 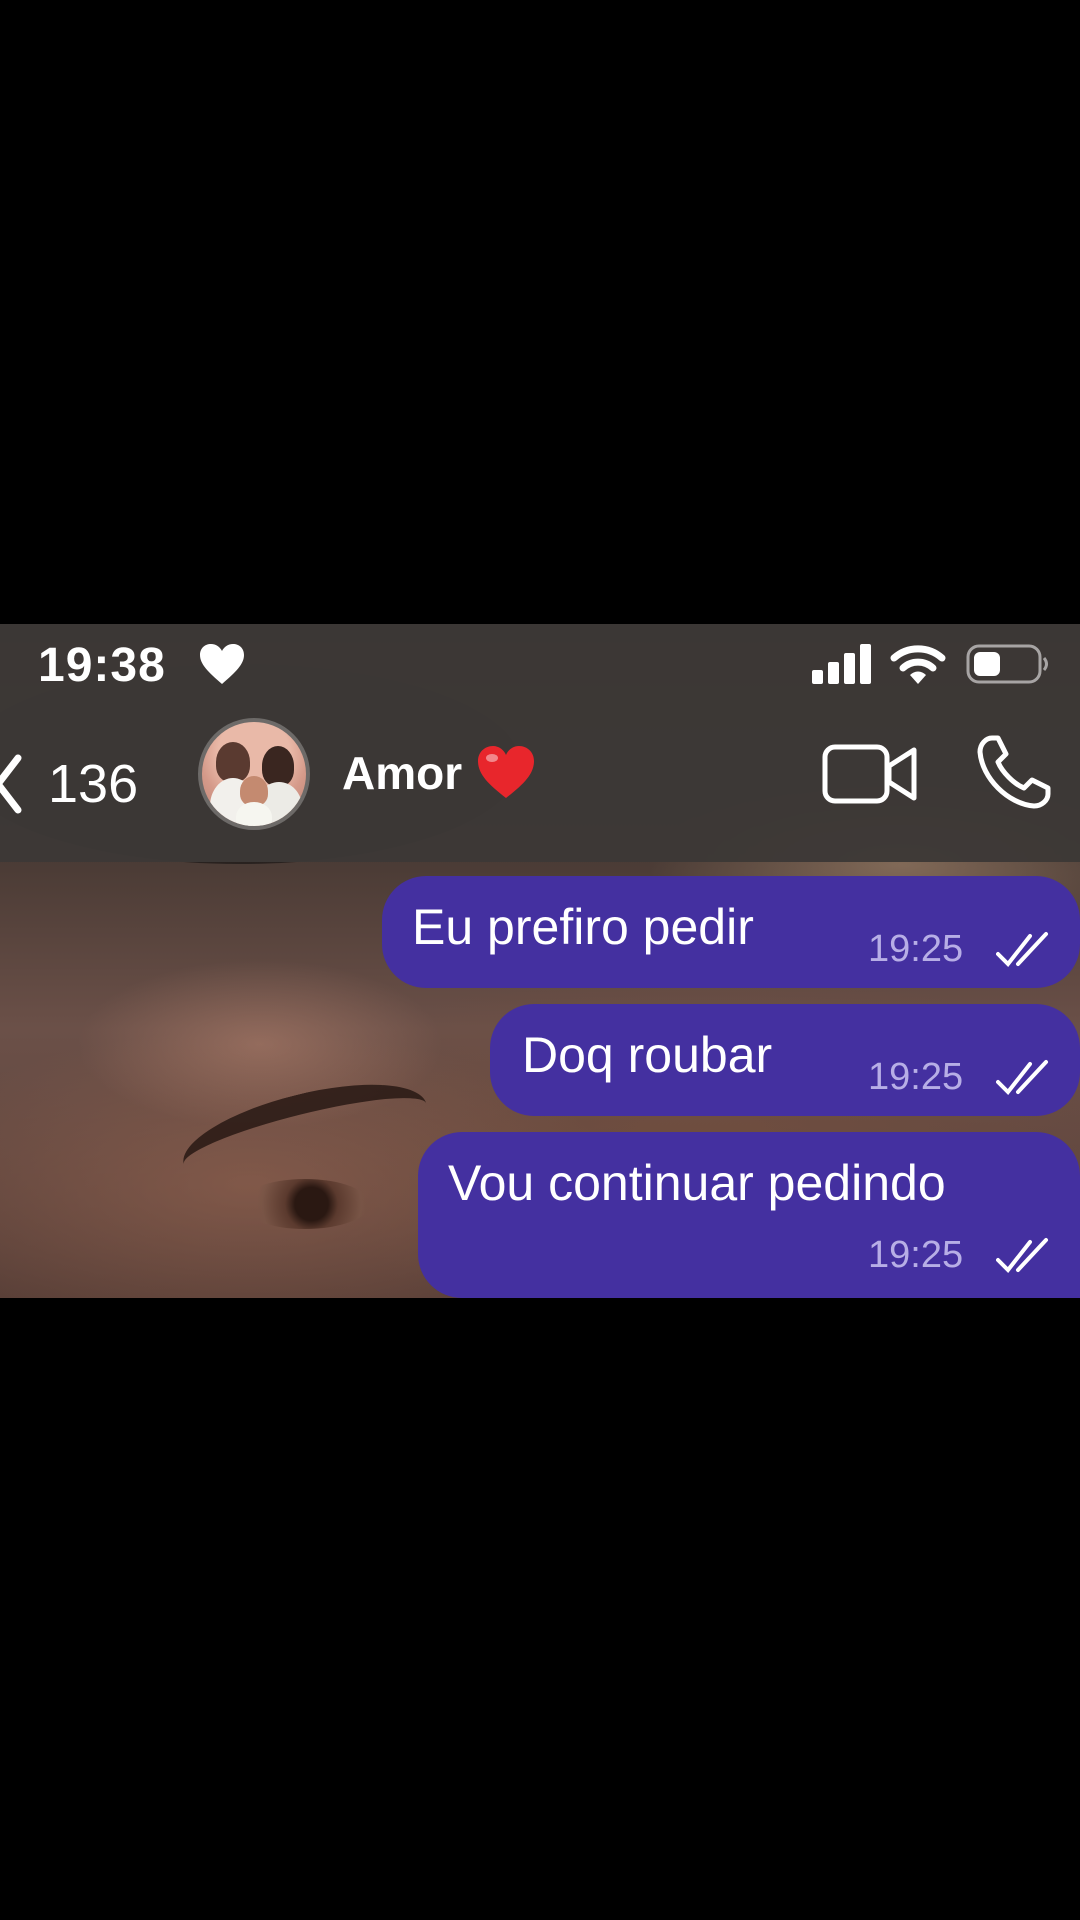 I want to click on message-bubble: Eu prefiro pedir 19:25, so click(x=731, y=932).